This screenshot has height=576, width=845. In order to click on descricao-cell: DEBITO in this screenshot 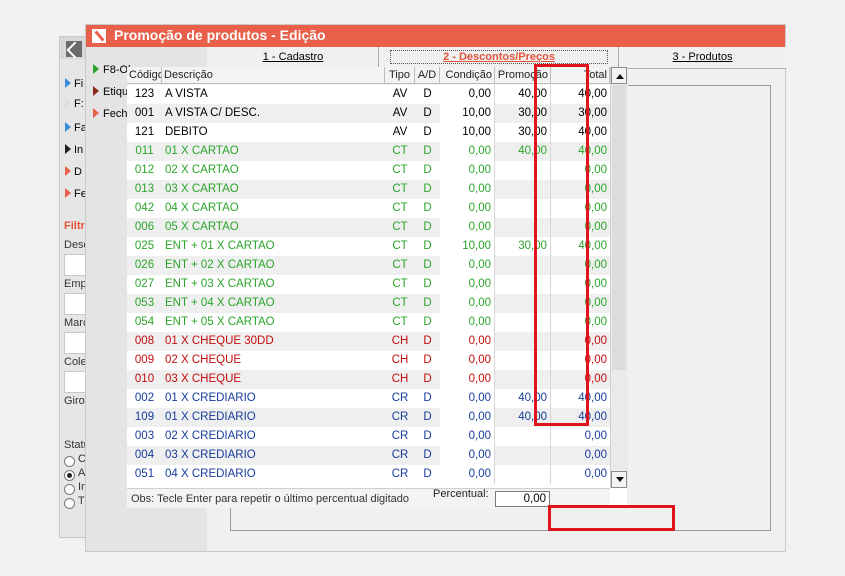, I will do `click(273, 132)`.